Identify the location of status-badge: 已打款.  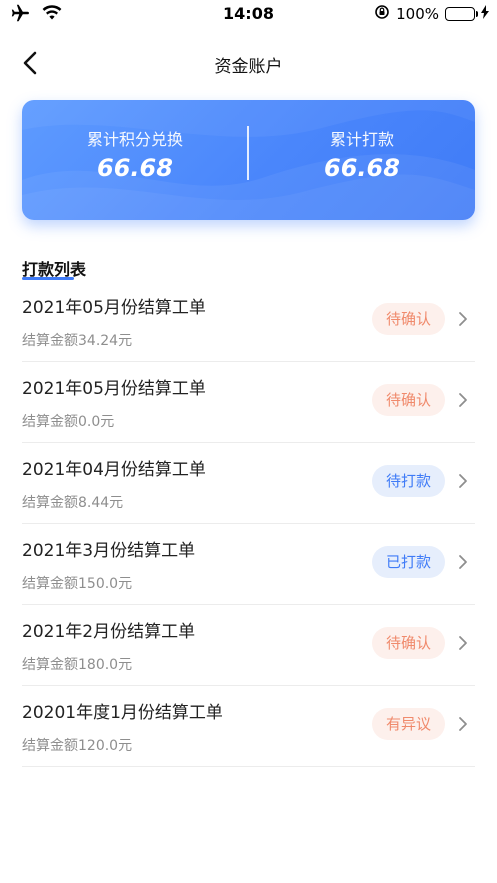
(408, 562).